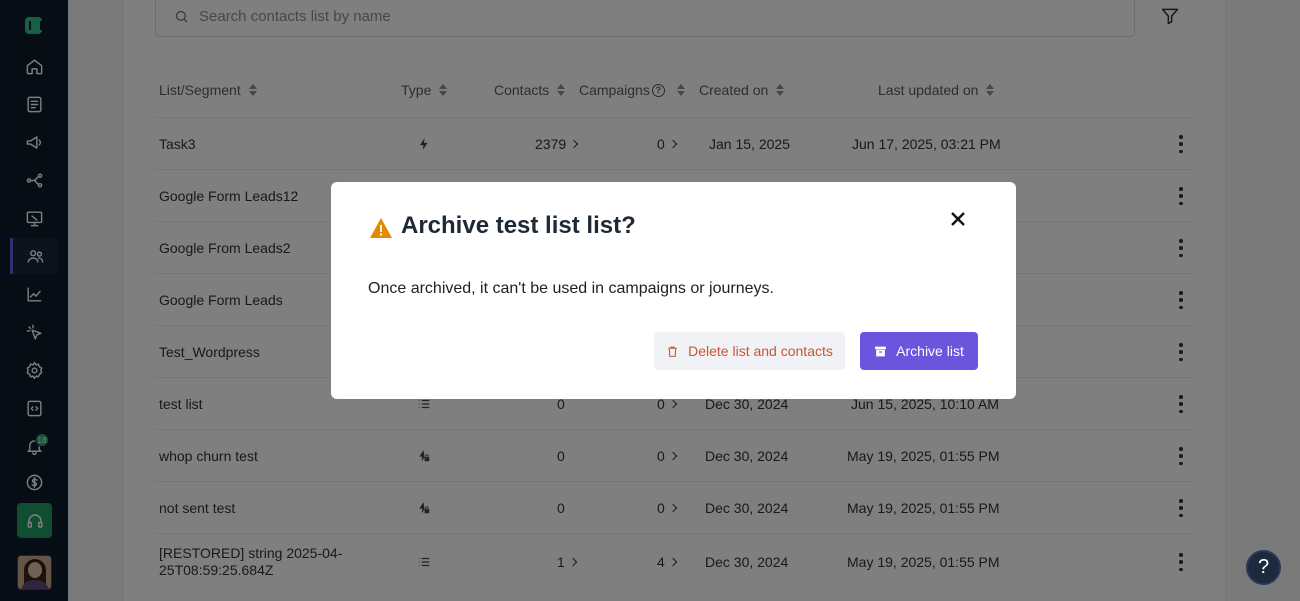 The image size is (1300, 601). I want to click on archive-icon, so click(881, 351).